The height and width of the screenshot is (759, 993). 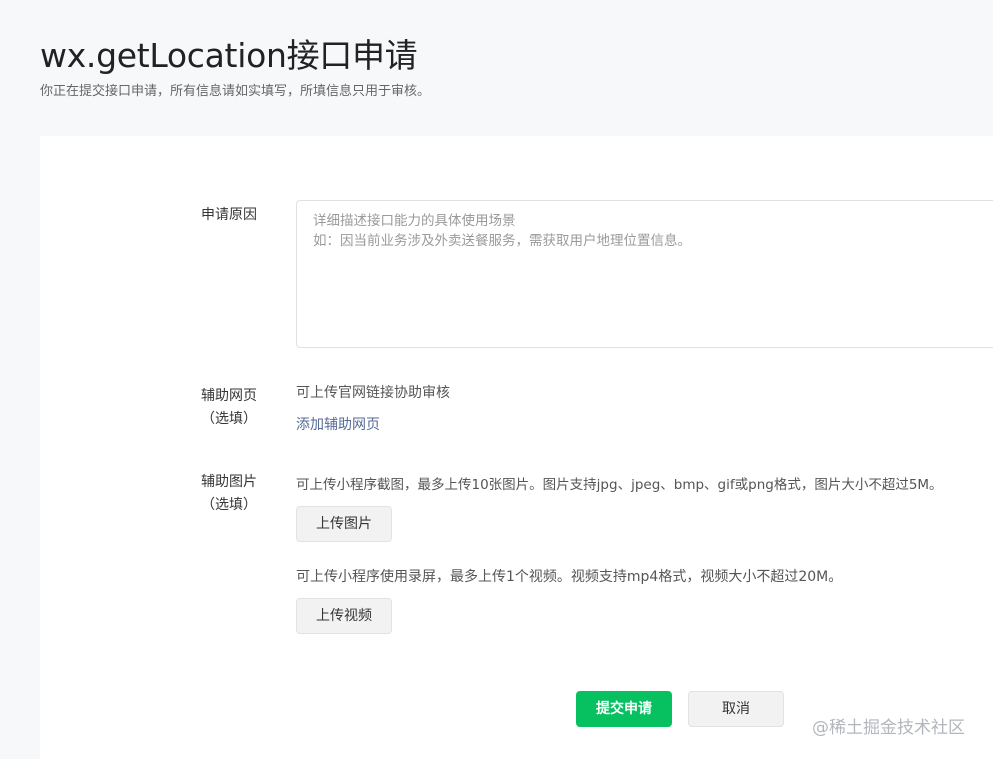 What do you see at coordinates (344, 524) in the screenshot?
I see `upload-image-button: 上传图片` at bounding box center [344, 524].